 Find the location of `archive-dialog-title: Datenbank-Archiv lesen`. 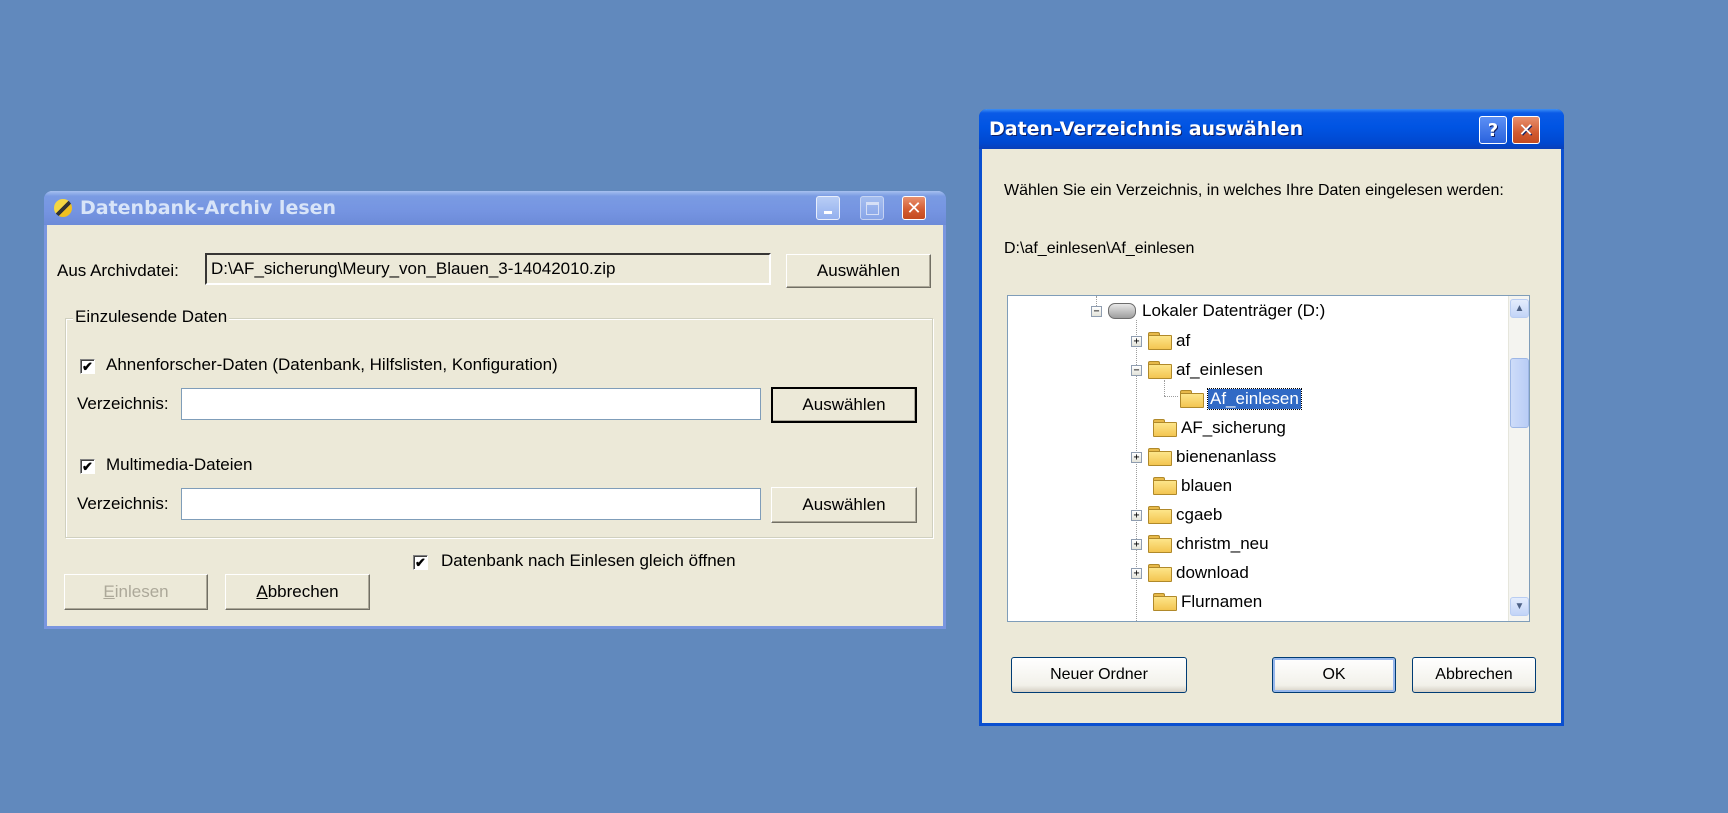

archive-dialog-title: Datenbank-Archiv lesen is located at coordinates (208, 208).